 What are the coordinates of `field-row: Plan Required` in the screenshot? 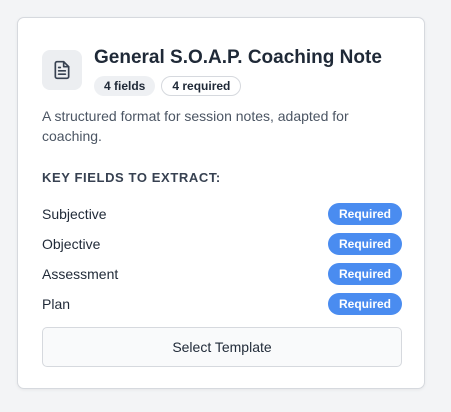 It's located at (222, 304).